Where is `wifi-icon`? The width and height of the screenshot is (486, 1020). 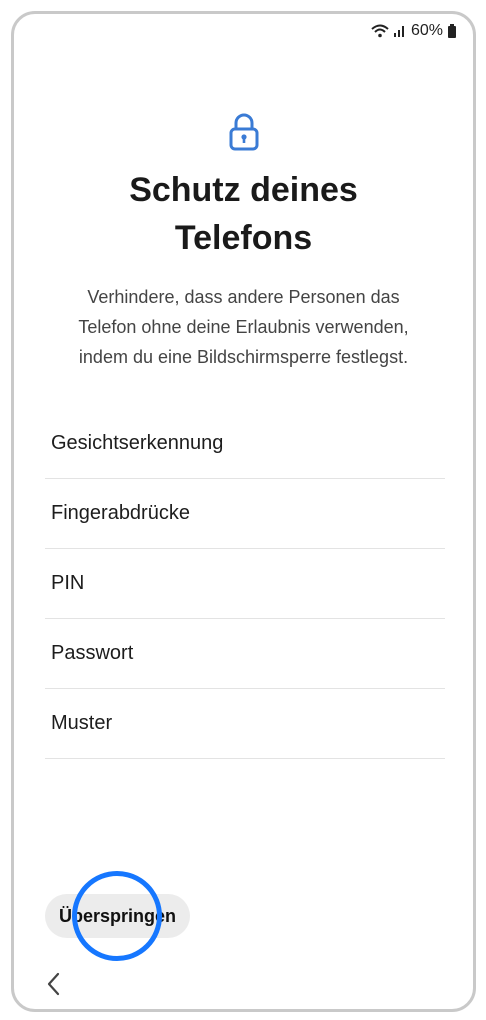
wifi-icon is located at coordinates (380, 31).